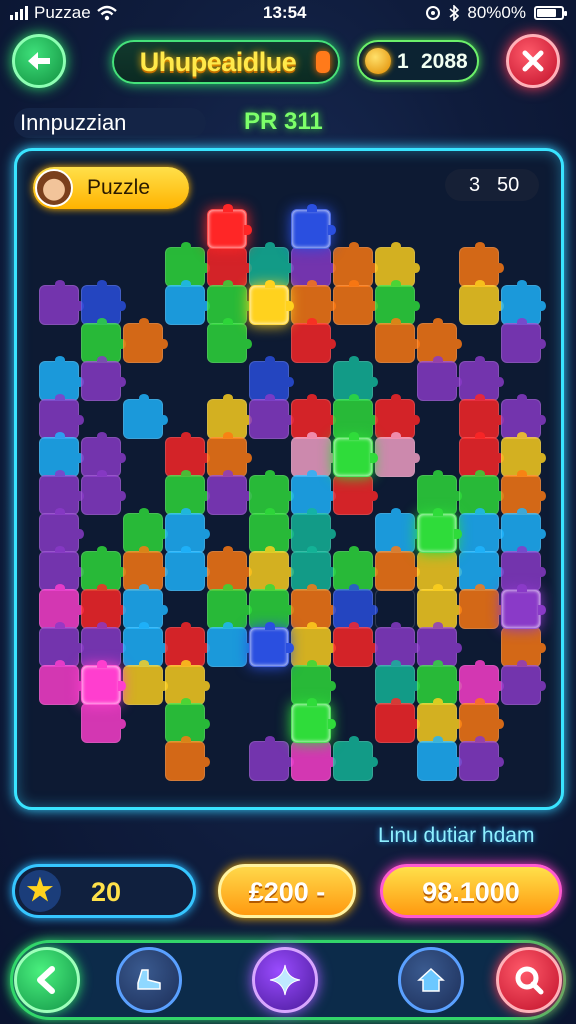  Describe the element at coordinates (475, 185) in the screenshot. I see `score-value-a: 3` at that location.